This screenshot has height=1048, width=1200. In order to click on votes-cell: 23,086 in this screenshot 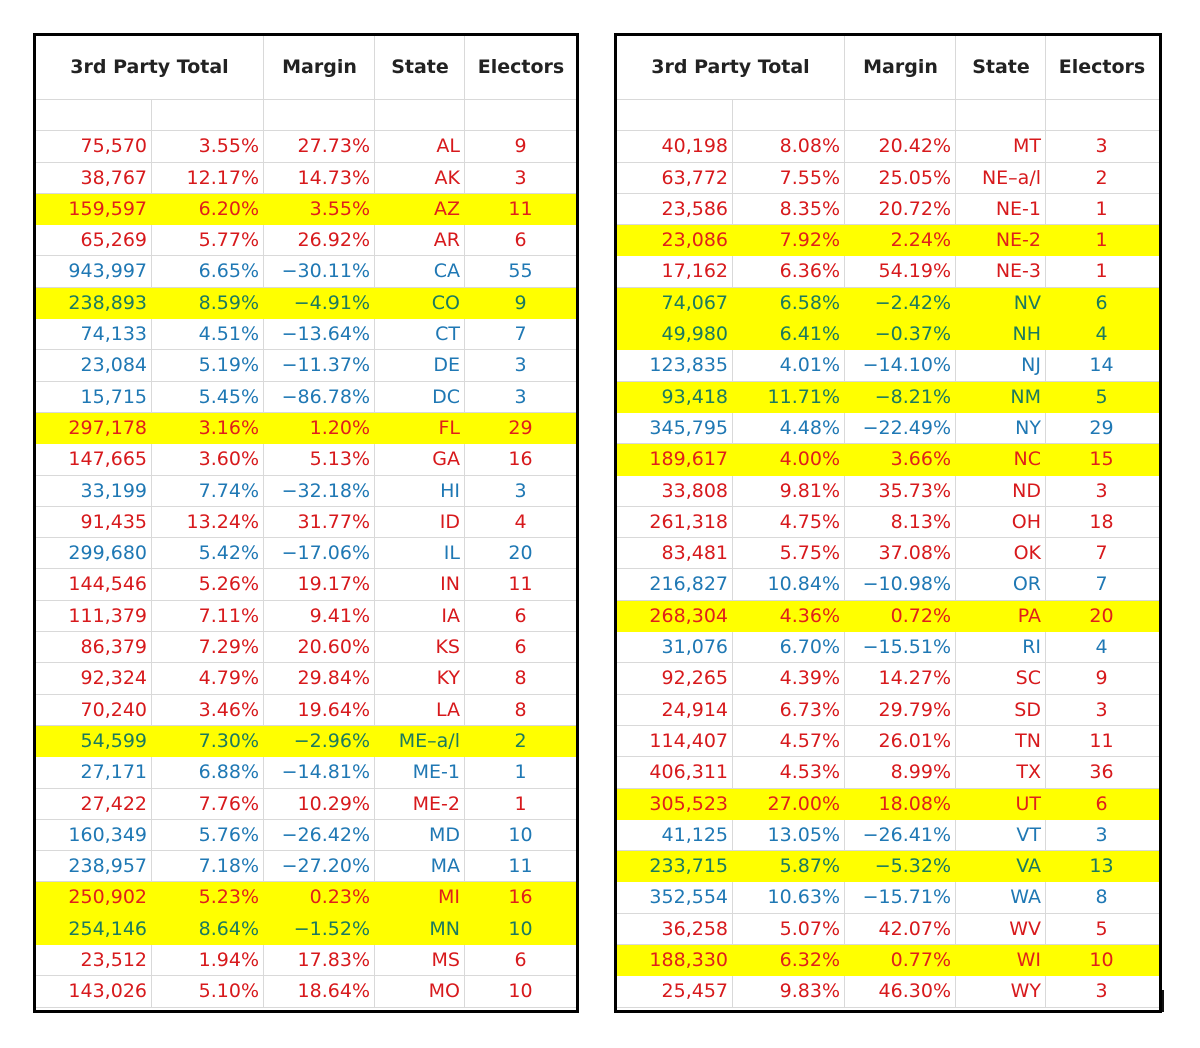, I will do `click(674, 240)`.